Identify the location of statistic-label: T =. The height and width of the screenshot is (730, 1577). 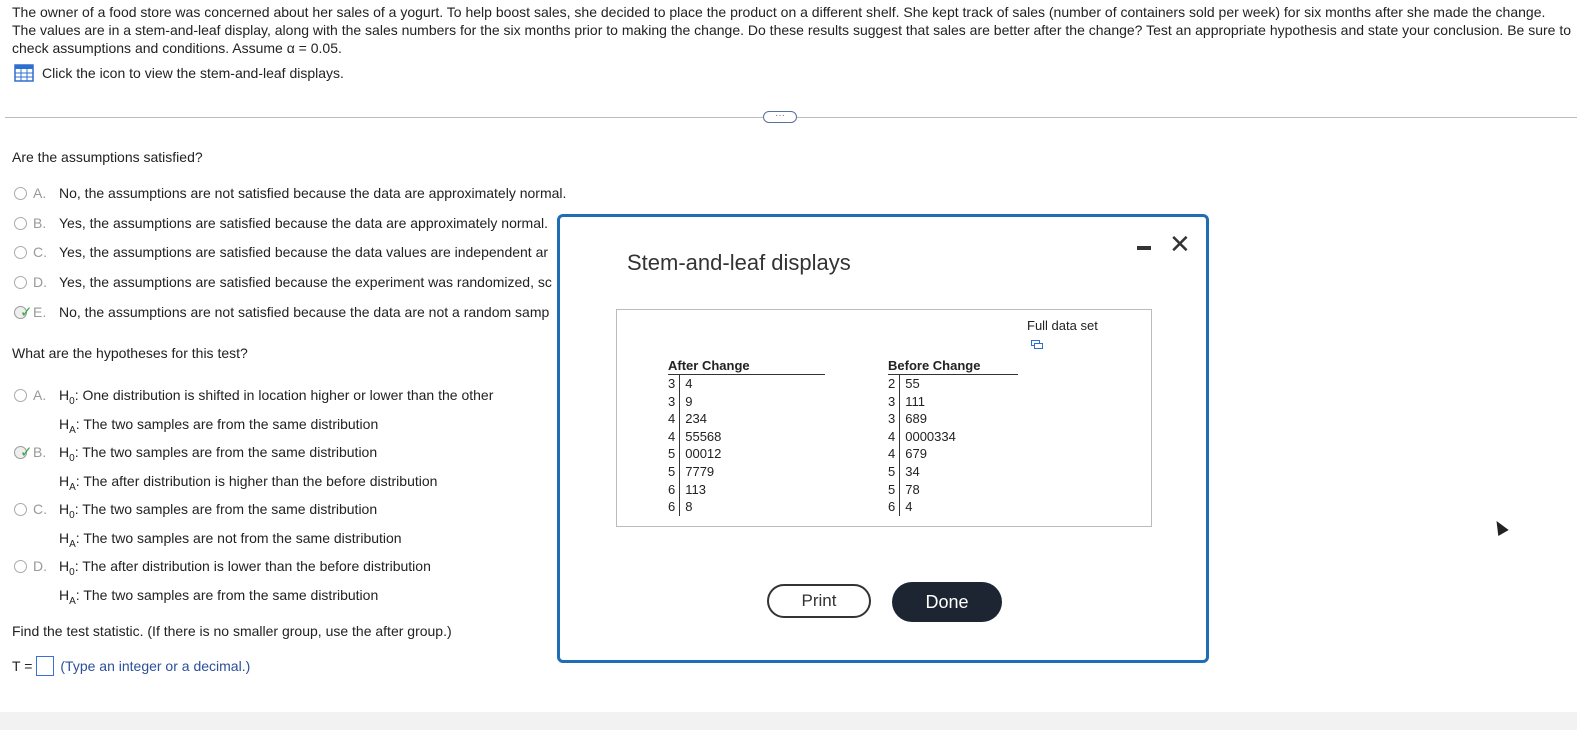
(22, 666).